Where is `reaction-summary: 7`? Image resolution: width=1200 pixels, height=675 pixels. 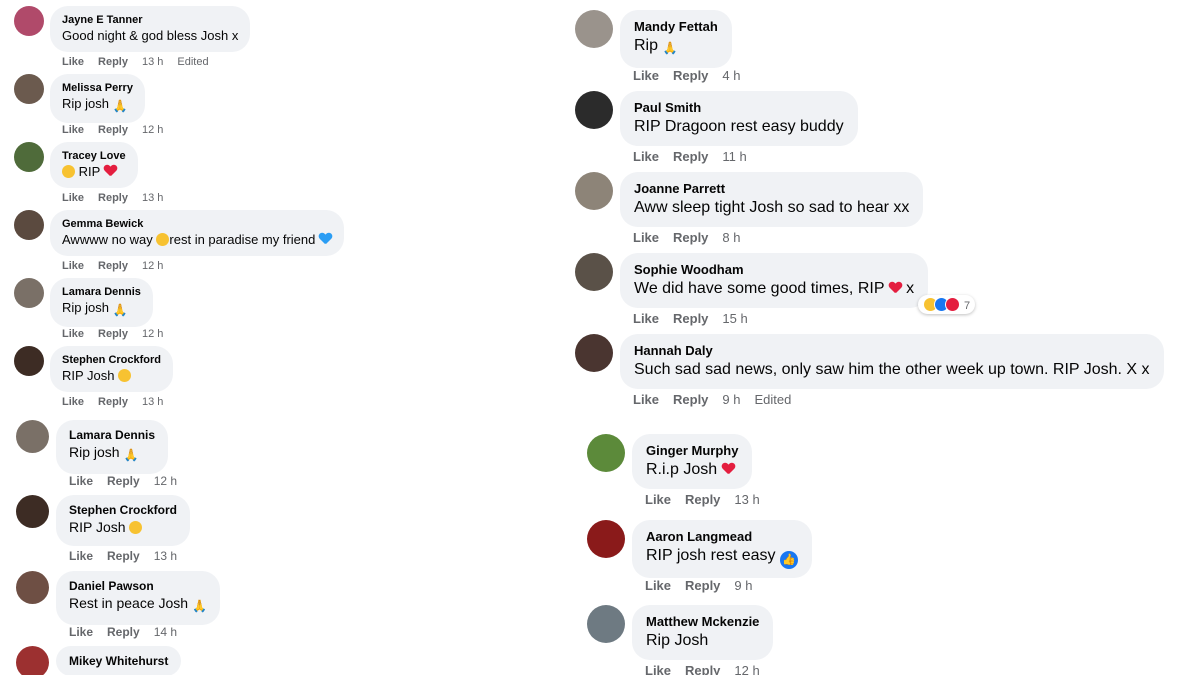
reaction-summary: 7 is located at coordinates (947, 304).